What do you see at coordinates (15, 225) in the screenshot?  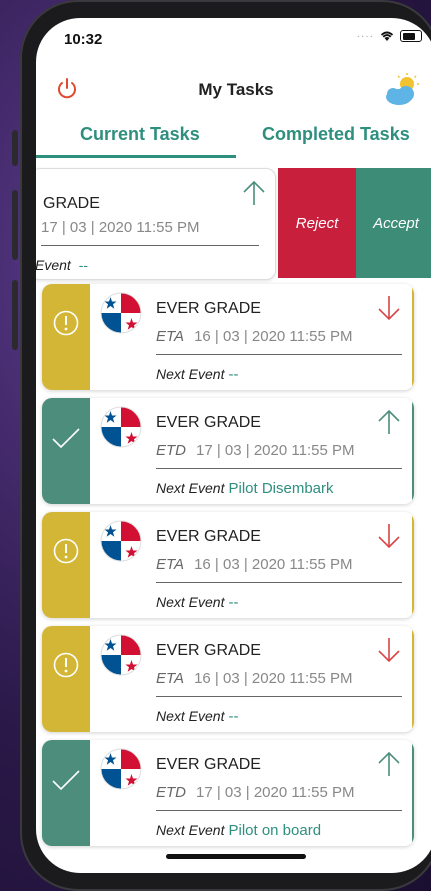 I see `phone-volume-up` at bounding box center [15, 225].